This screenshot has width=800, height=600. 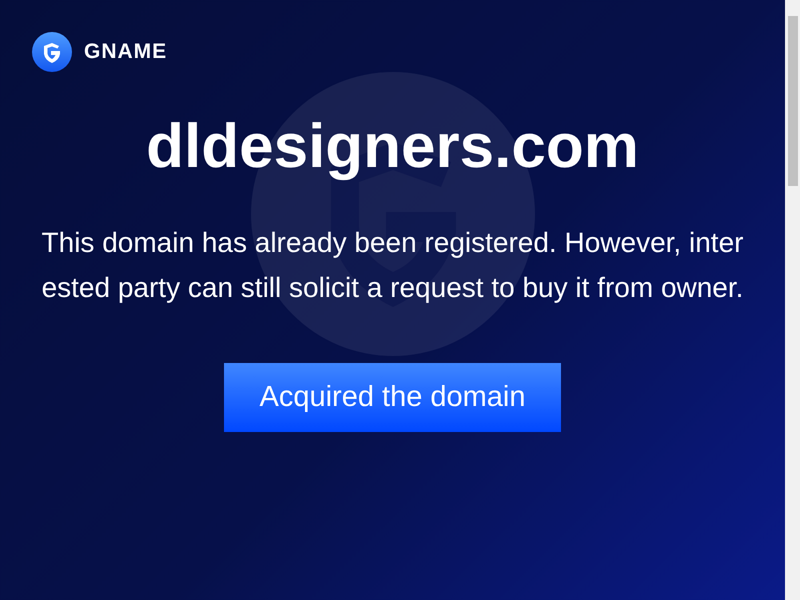 What do you see at coordinates (52, 52) in the screenshot?
I see `logo-icon` at bounding box center [52, 52].